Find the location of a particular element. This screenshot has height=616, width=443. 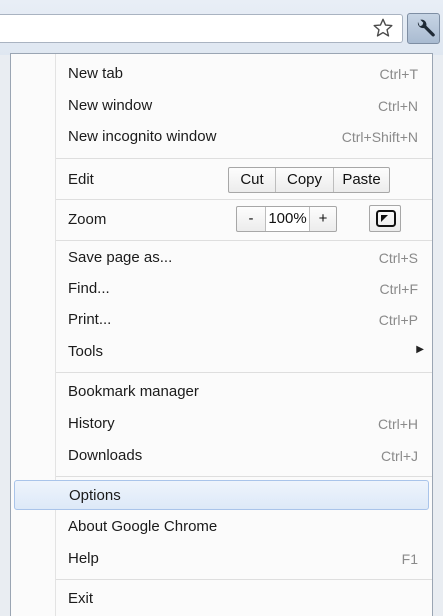

copy-button: Copy is located at coordinates (305, 180).